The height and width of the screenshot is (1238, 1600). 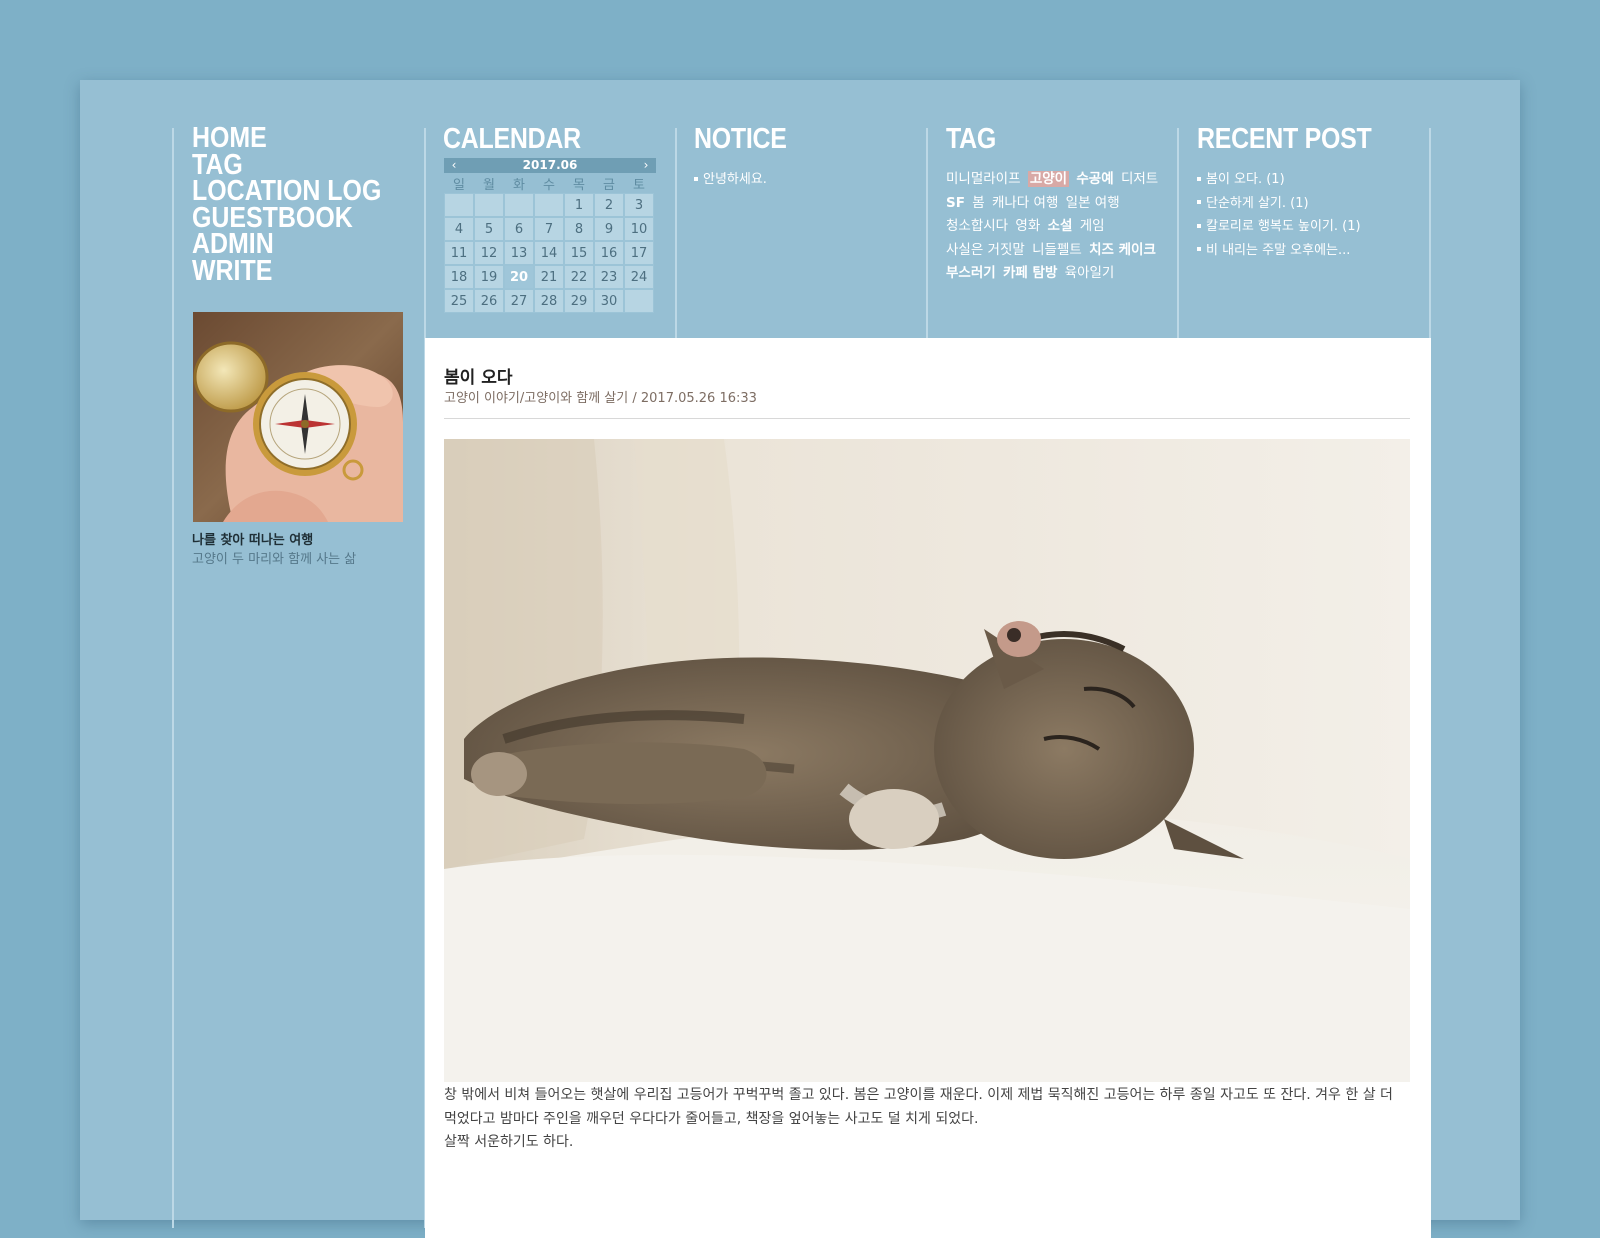 I want to click on calendar-day-today: 20, so click(x=519, y=277).